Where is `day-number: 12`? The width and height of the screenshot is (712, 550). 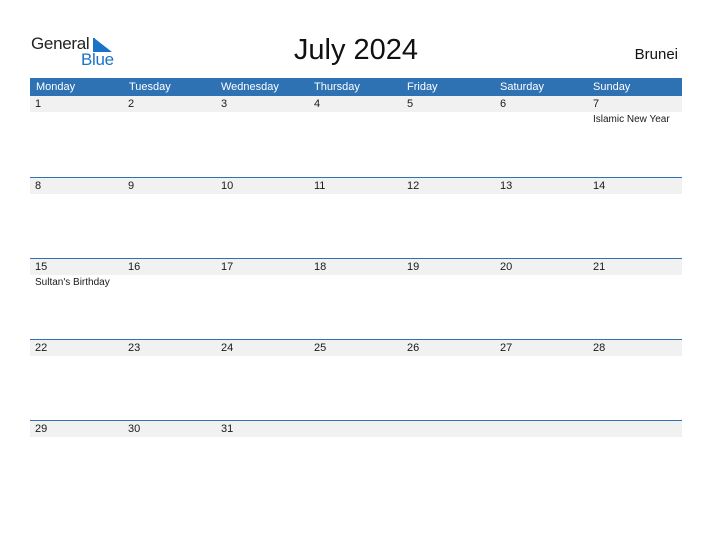
day-number: 12 is located at coordinates (413, 186).